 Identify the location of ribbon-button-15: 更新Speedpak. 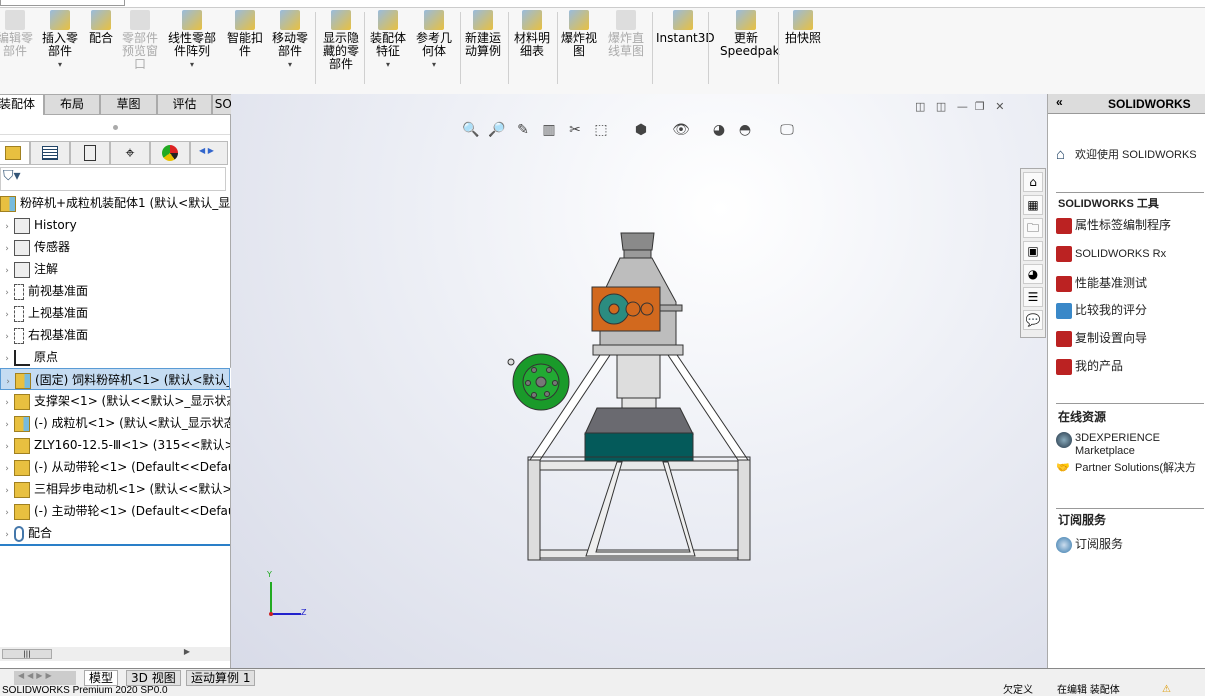
(750, 34).